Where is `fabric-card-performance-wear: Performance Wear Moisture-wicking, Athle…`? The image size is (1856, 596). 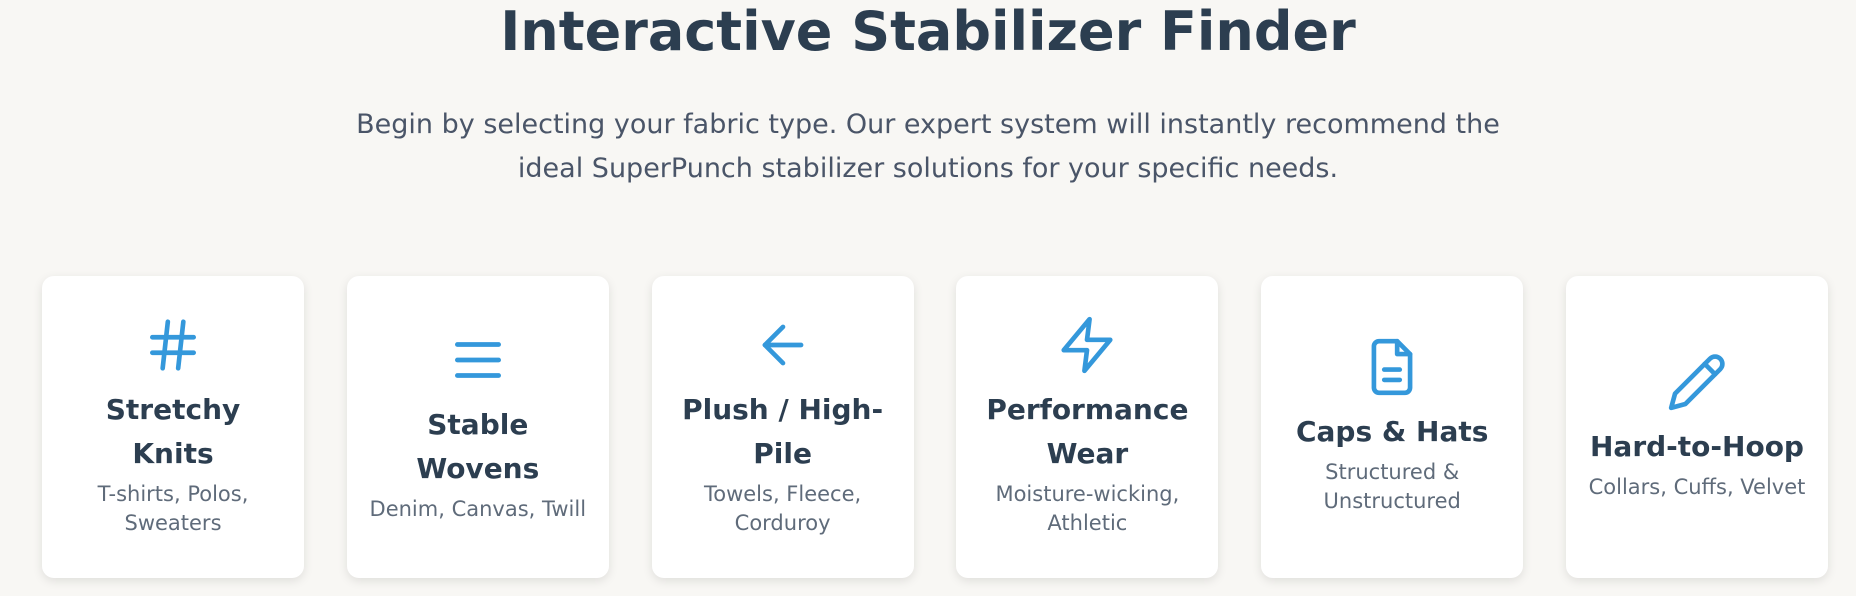 fabric-card-performance-wear: Performance Wear Moisture-wicking, Athle… is located at coordinates (1087, 427).